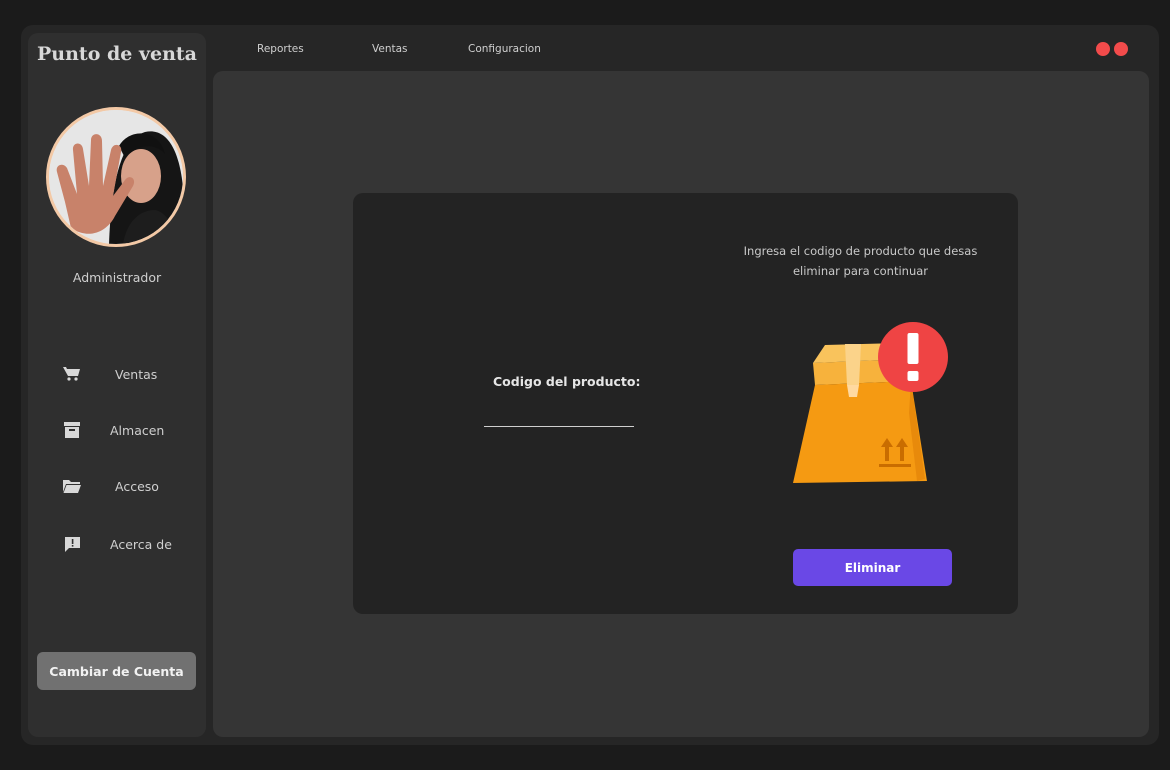  Describe the element at coordinates (559, 415) in the screenshot. I see `product-code-input` at that location.